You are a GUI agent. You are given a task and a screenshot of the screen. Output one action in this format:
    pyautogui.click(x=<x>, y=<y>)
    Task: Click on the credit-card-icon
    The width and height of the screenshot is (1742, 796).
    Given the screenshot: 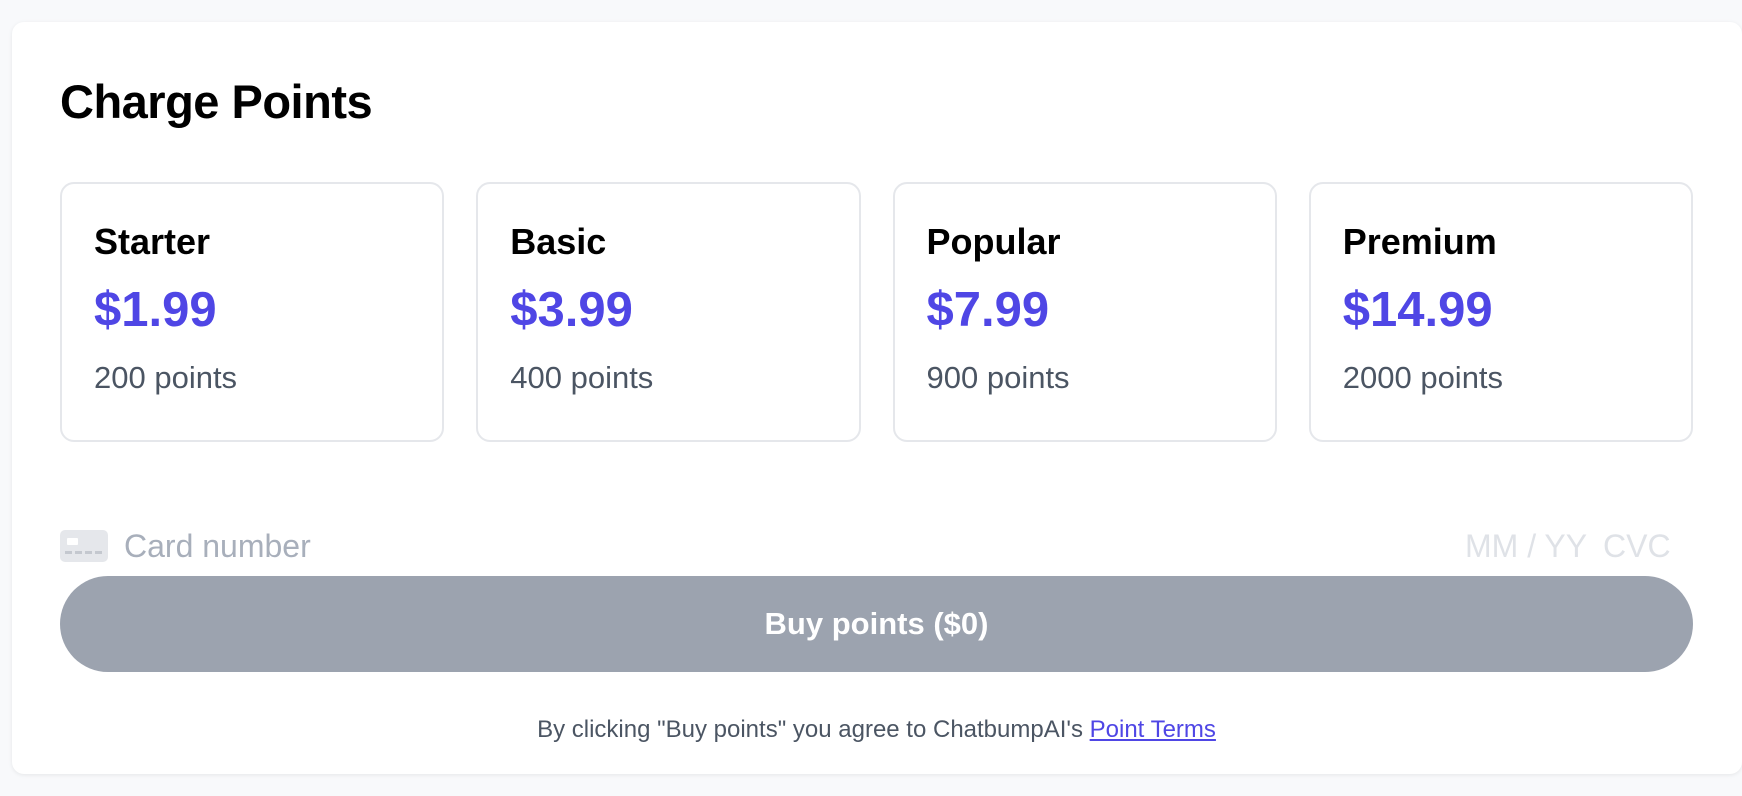 What is the action you would take?
    pyautogui.click(x=84, y=546)
    